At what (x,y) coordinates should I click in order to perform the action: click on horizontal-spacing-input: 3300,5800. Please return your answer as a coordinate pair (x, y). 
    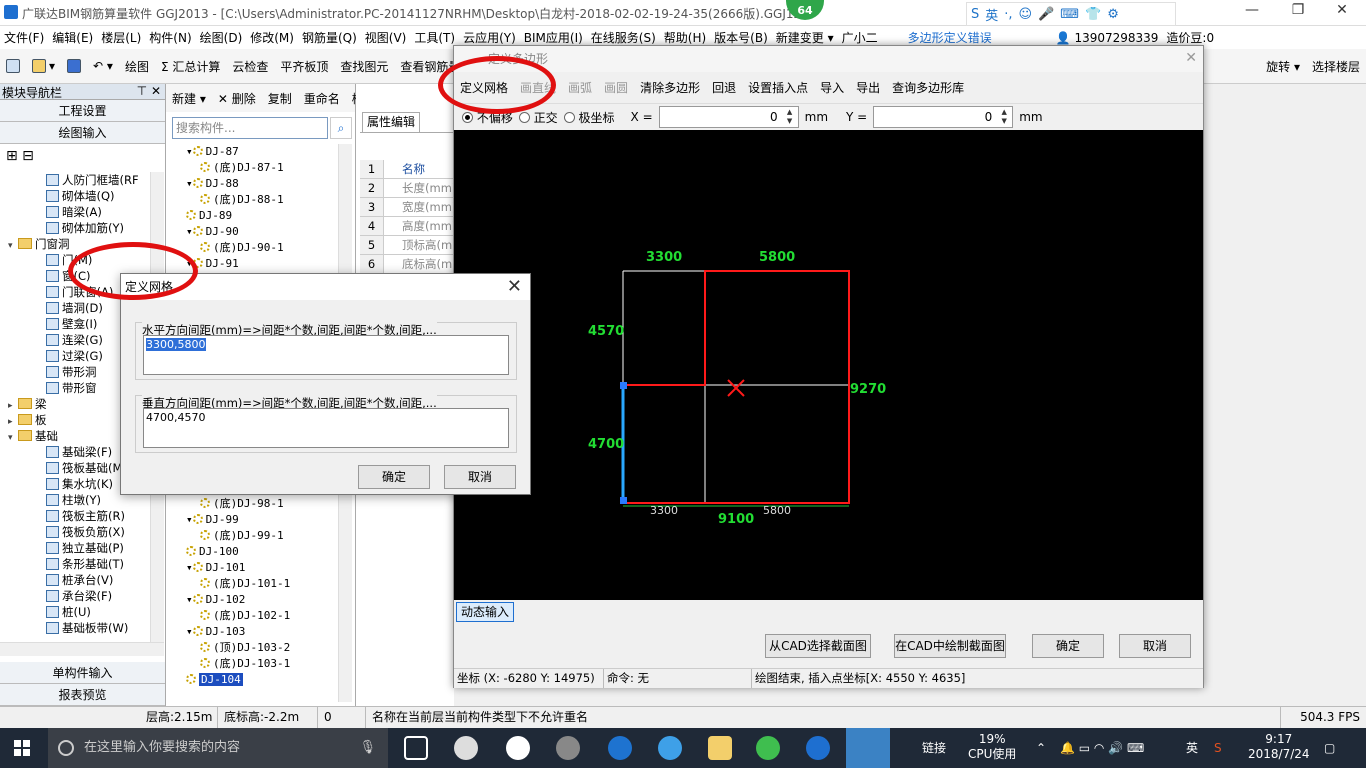
    Looking at the image, I should click on (326, 355).